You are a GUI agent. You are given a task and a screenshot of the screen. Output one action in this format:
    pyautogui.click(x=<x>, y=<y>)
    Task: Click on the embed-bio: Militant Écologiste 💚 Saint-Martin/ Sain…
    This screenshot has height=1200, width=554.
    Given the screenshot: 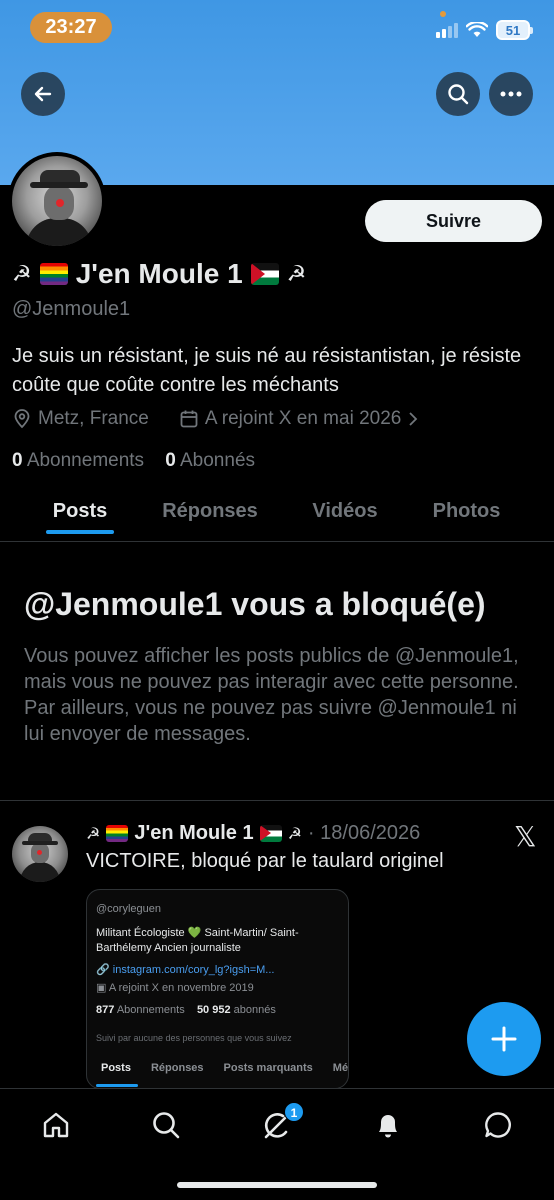 What is the action you would take?
    pyautogui.click(x=197, y=940)
    